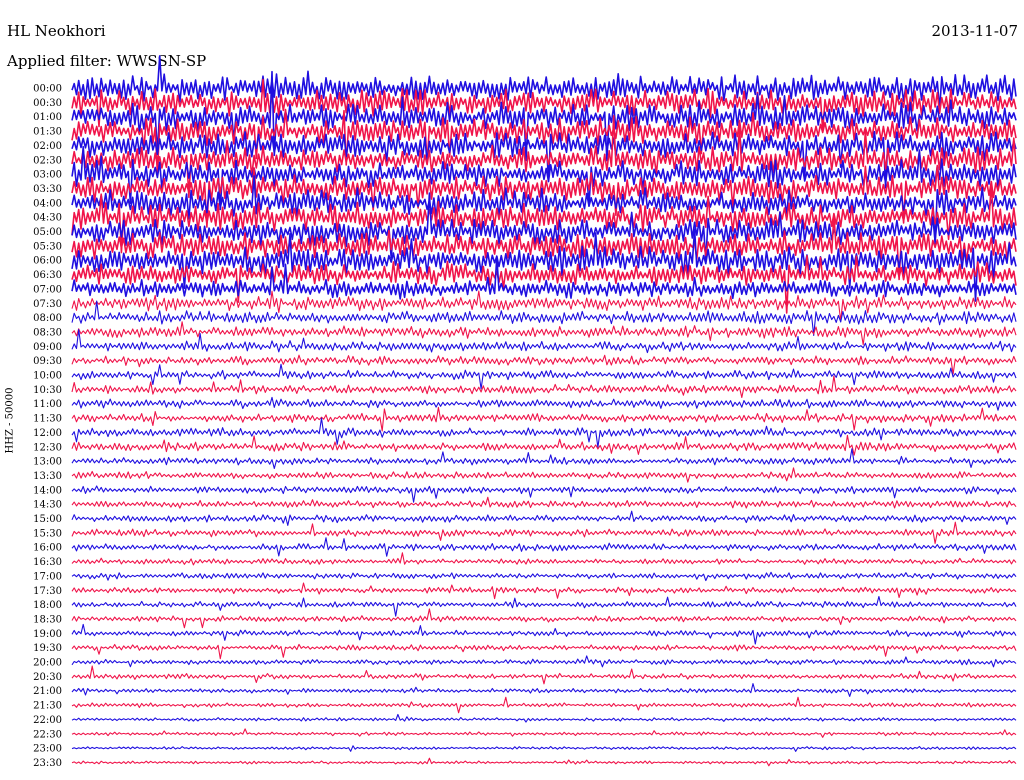 This screenshot has height=780, width=1024. What do you see at coordinates (47, 261) in the screenshot?
I see `time-label: 06:00` at bounding box center [47, 261].